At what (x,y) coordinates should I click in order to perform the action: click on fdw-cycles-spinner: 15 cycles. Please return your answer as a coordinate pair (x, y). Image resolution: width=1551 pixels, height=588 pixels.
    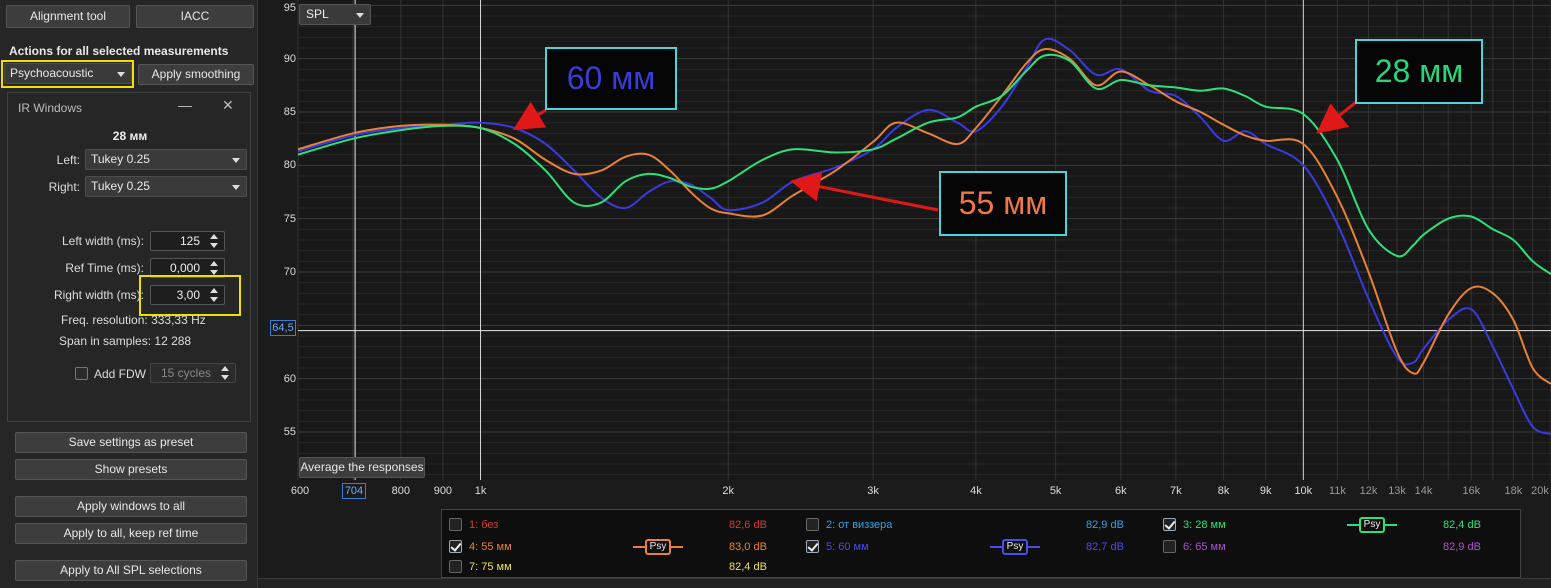
    Looking at the image, I should click on (193, 373).